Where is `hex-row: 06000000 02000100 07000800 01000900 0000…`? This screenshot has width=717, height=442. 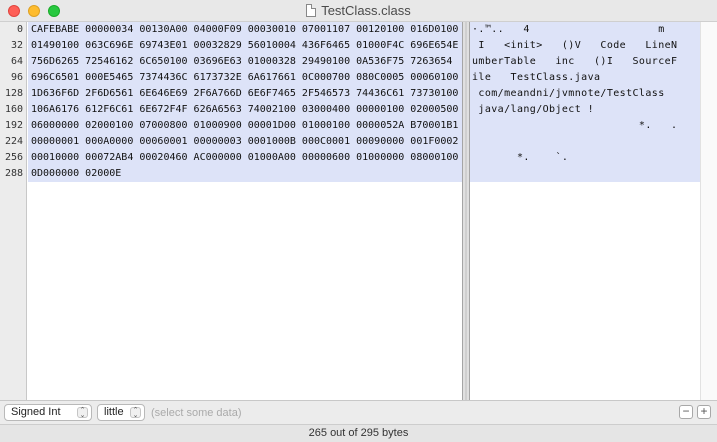
hex-row: 06000000 02000100 07000800 01000900 0000… is located at coordinates (245, 126).